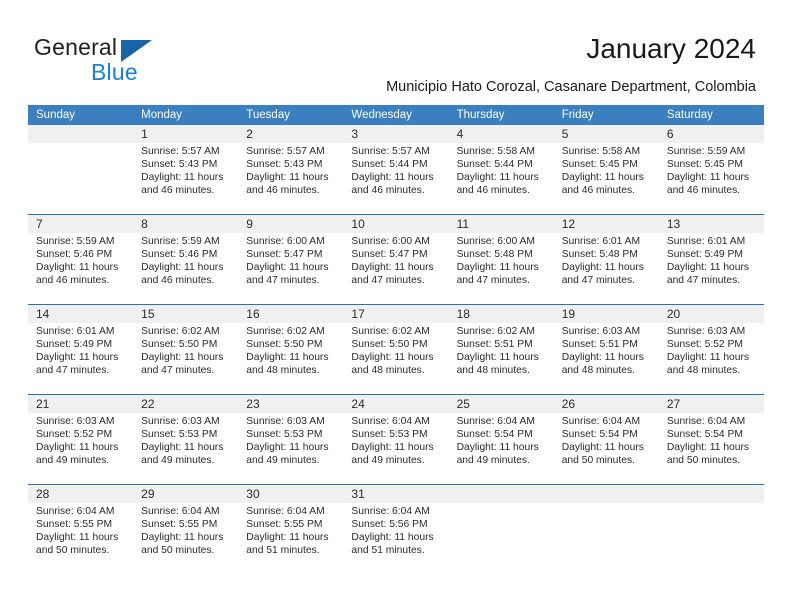 The width and height of the screenshot is (792, 612). What do you see at coordinates (711, 134) in the screenshot?
I see `day-number: 6` at bounding box center [711, 134].